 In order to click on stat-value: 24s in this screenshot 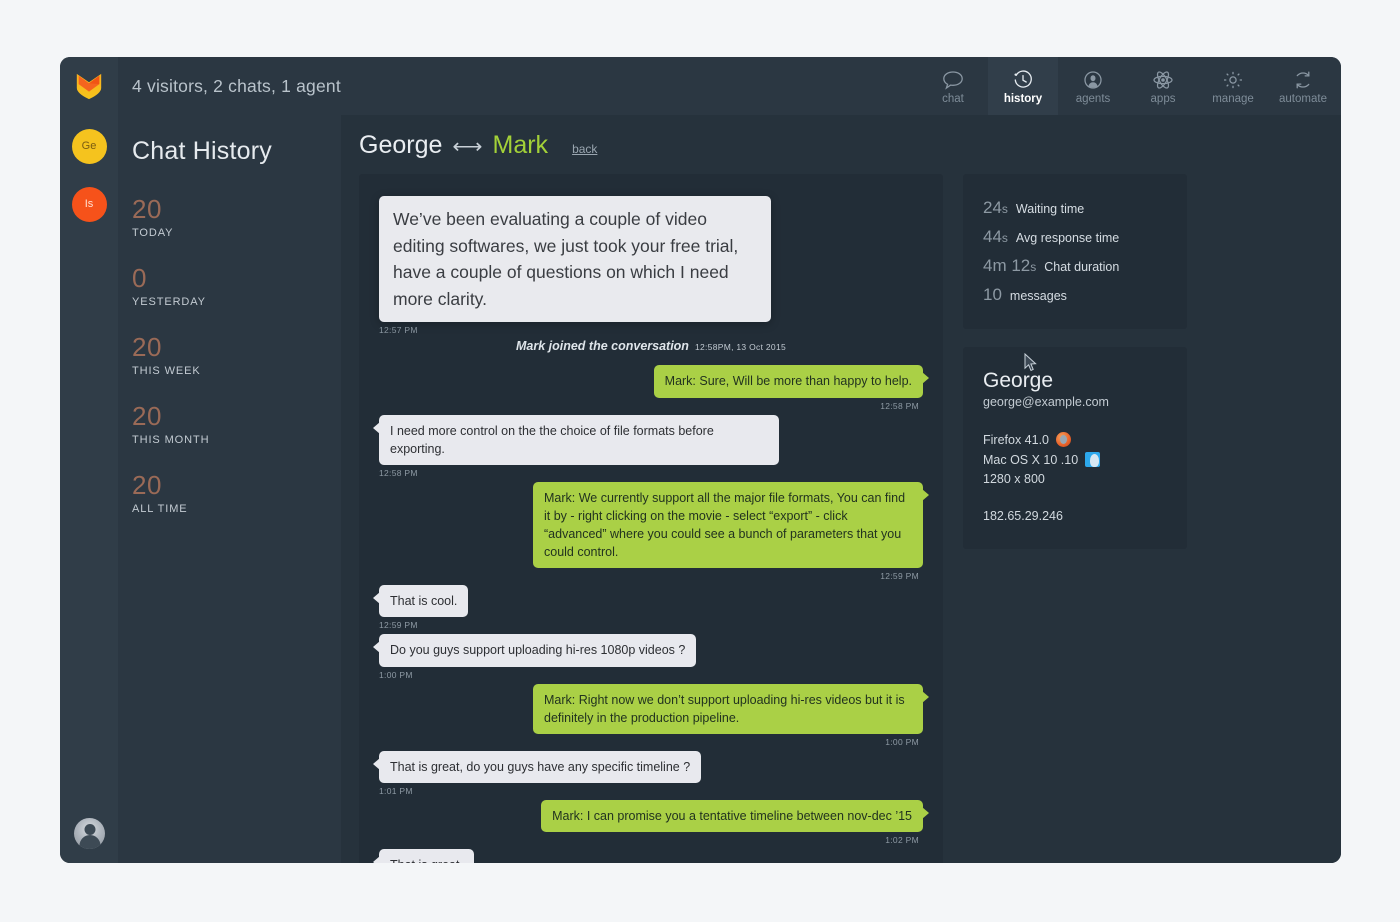, I will do `click(995, 207)`.